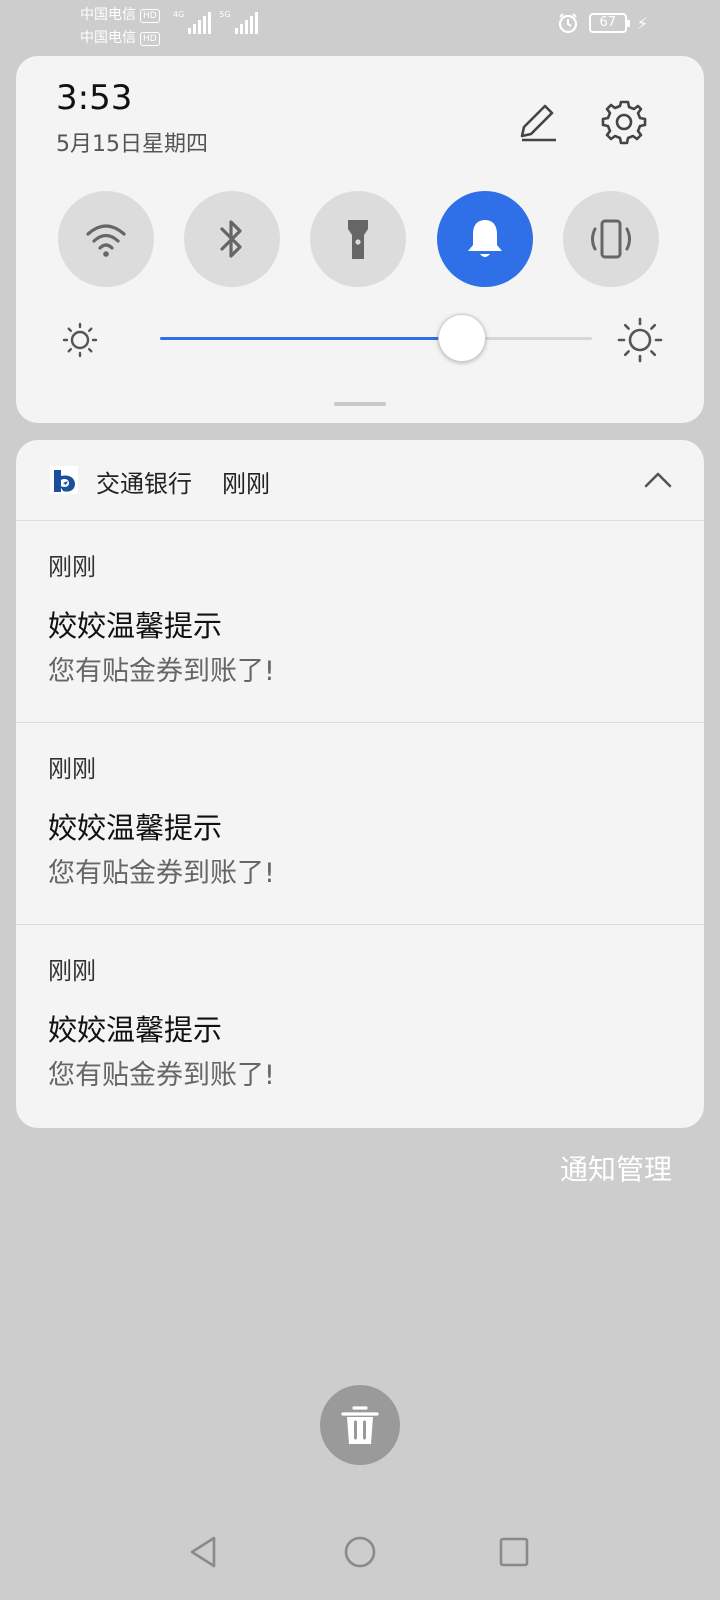 The height and width of the screenshot is (1600, 720). What do you see at coordinates (150, 38) in the screenshot?
I see `hd-badge-2: HD` at bounding box center [150, 38].